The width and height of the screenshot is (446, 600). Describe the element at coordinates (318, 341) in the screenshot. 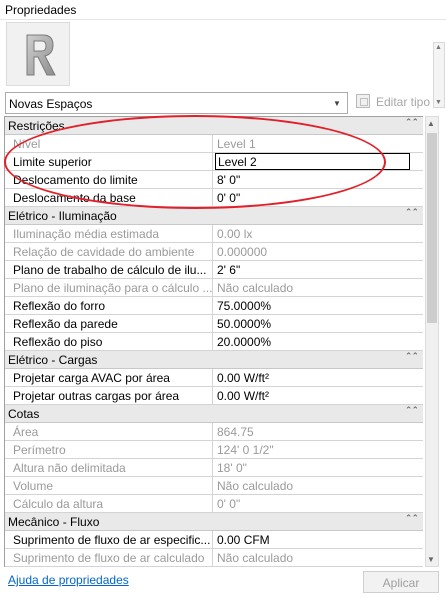

I see `property-value: 20.0000%` at that location.